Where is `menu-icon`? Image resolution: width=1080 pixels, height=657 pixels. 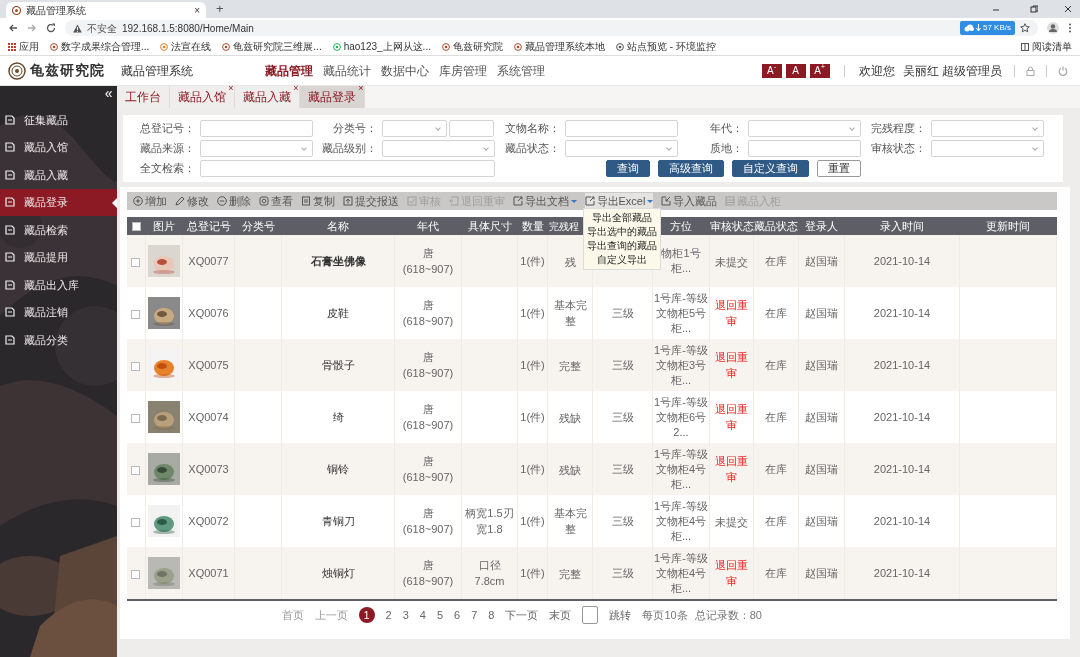
menu-icon is located at coordinates (1070, 28).